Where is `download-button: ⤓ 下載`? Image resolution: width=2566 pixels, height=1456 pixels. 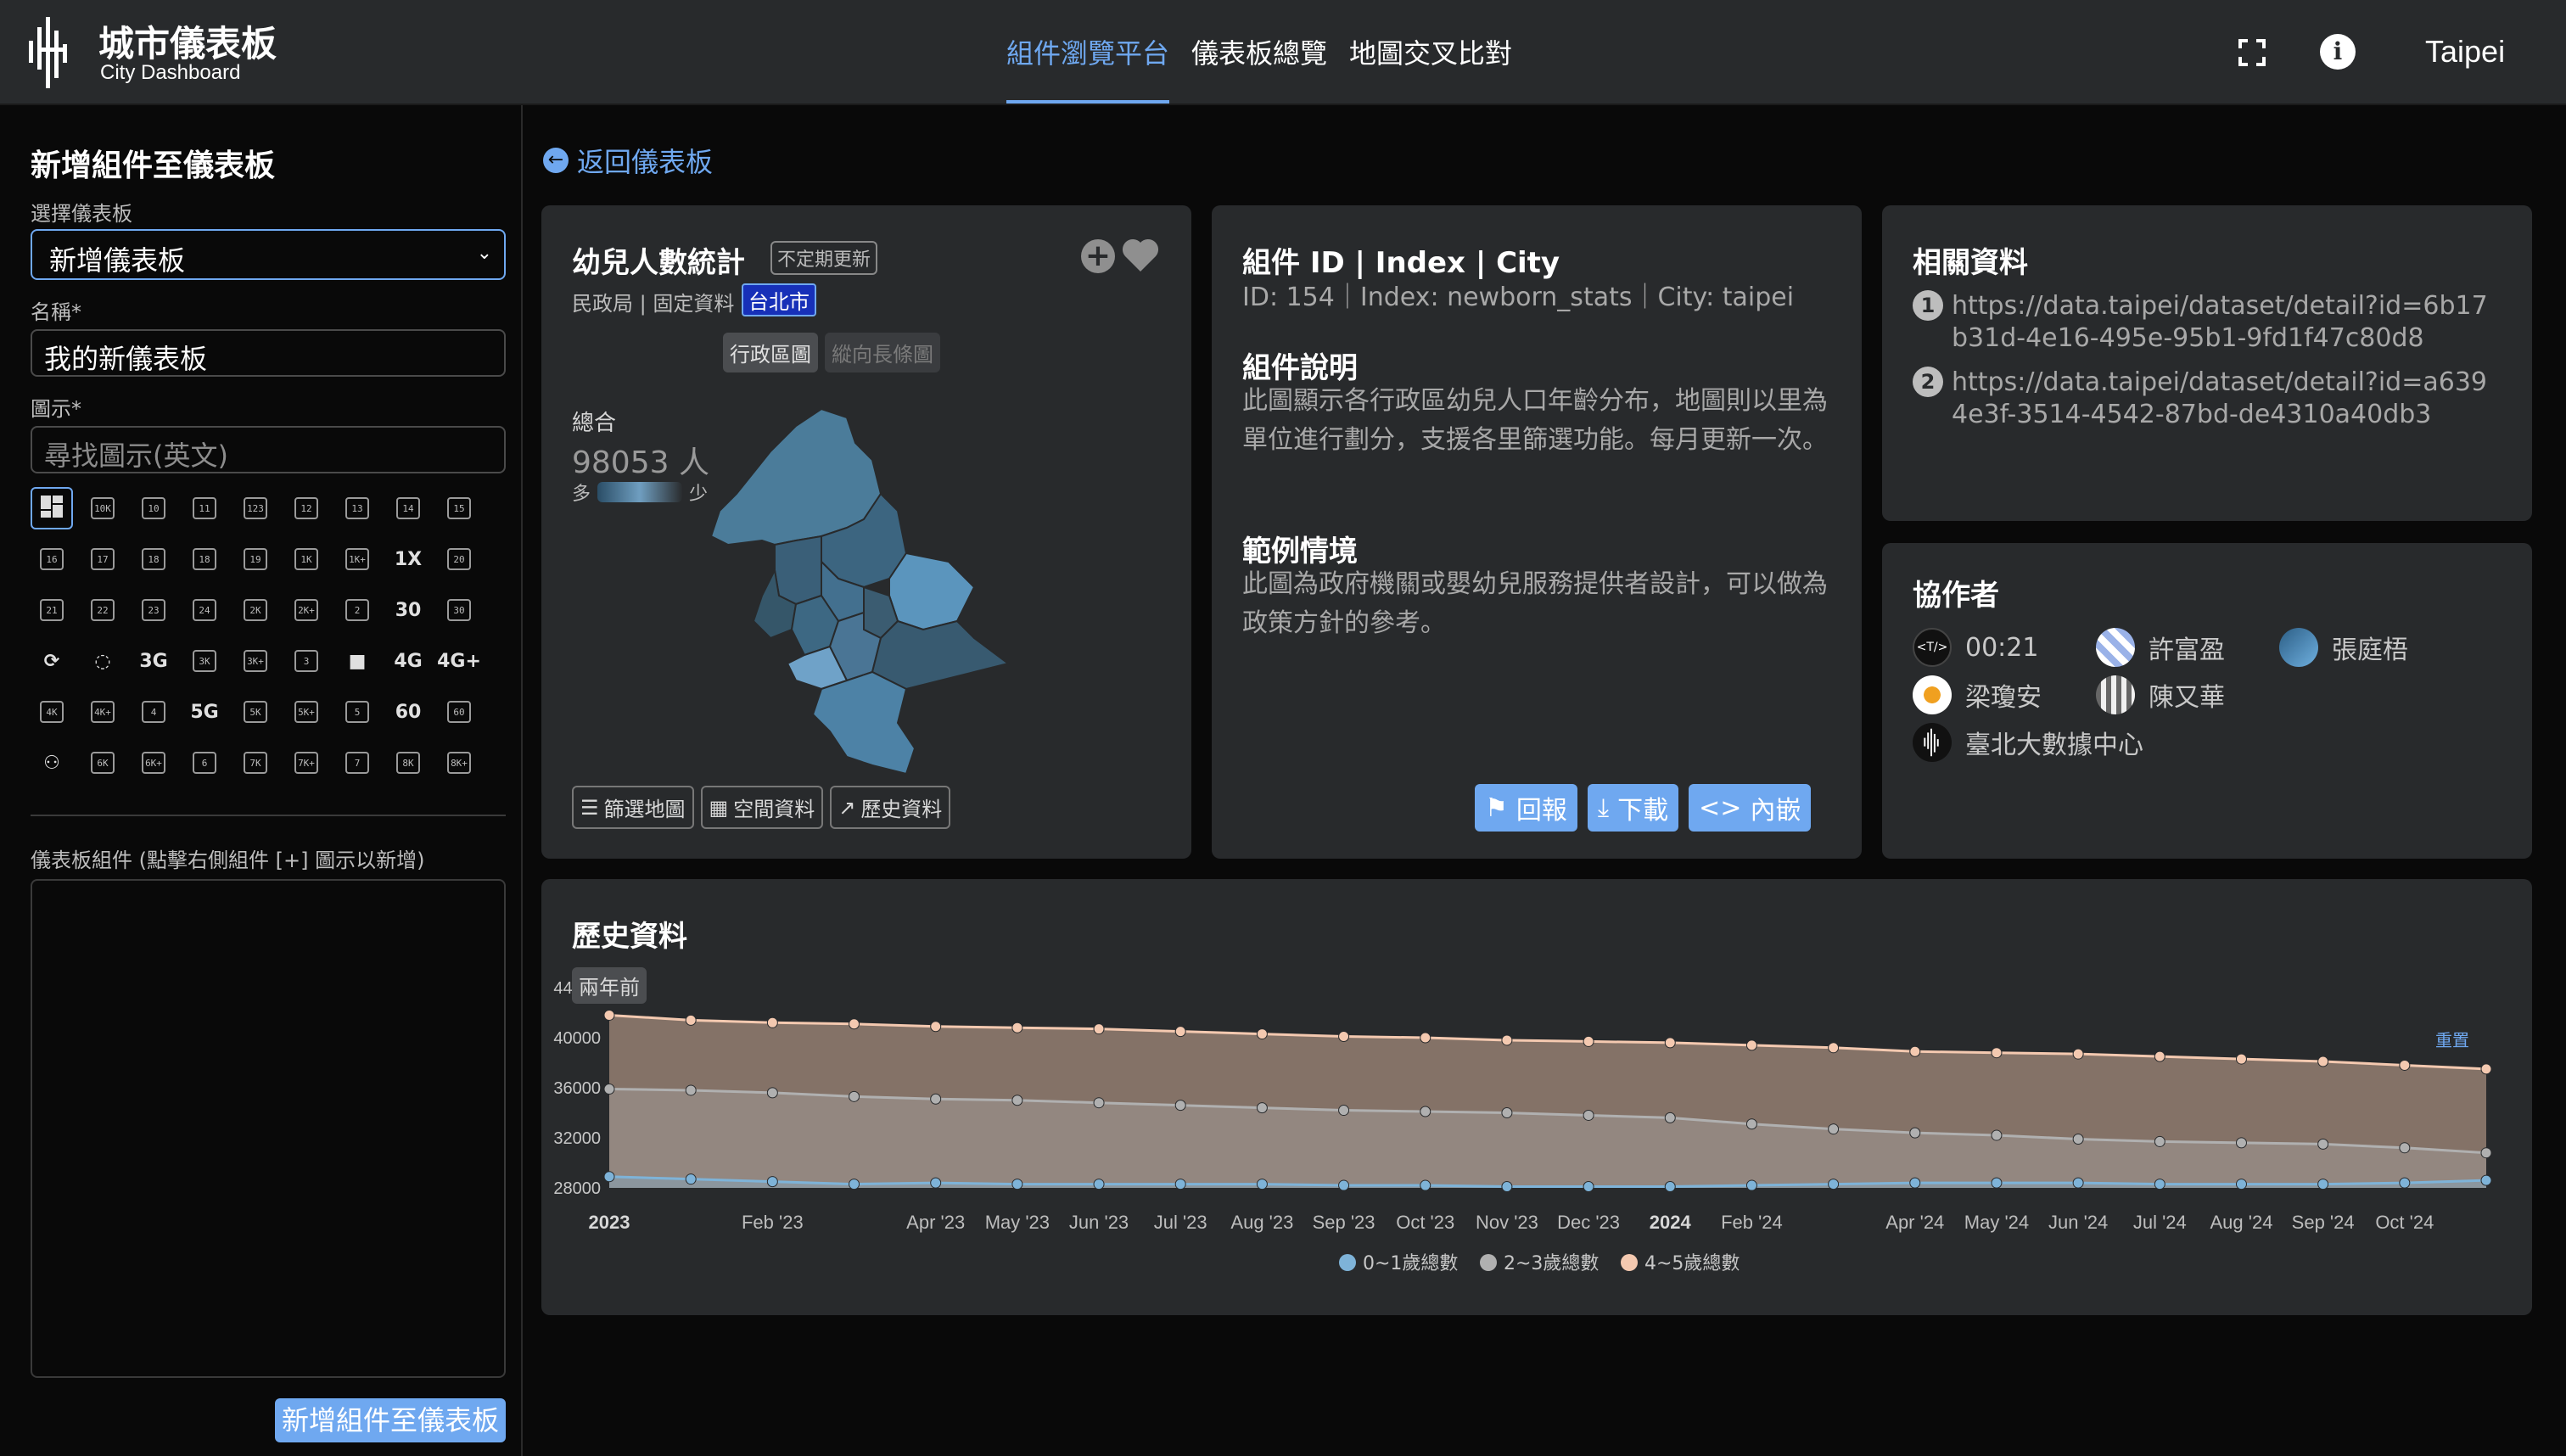 download-button: ⤓ 下載 is located at coordinates (1633, 808).